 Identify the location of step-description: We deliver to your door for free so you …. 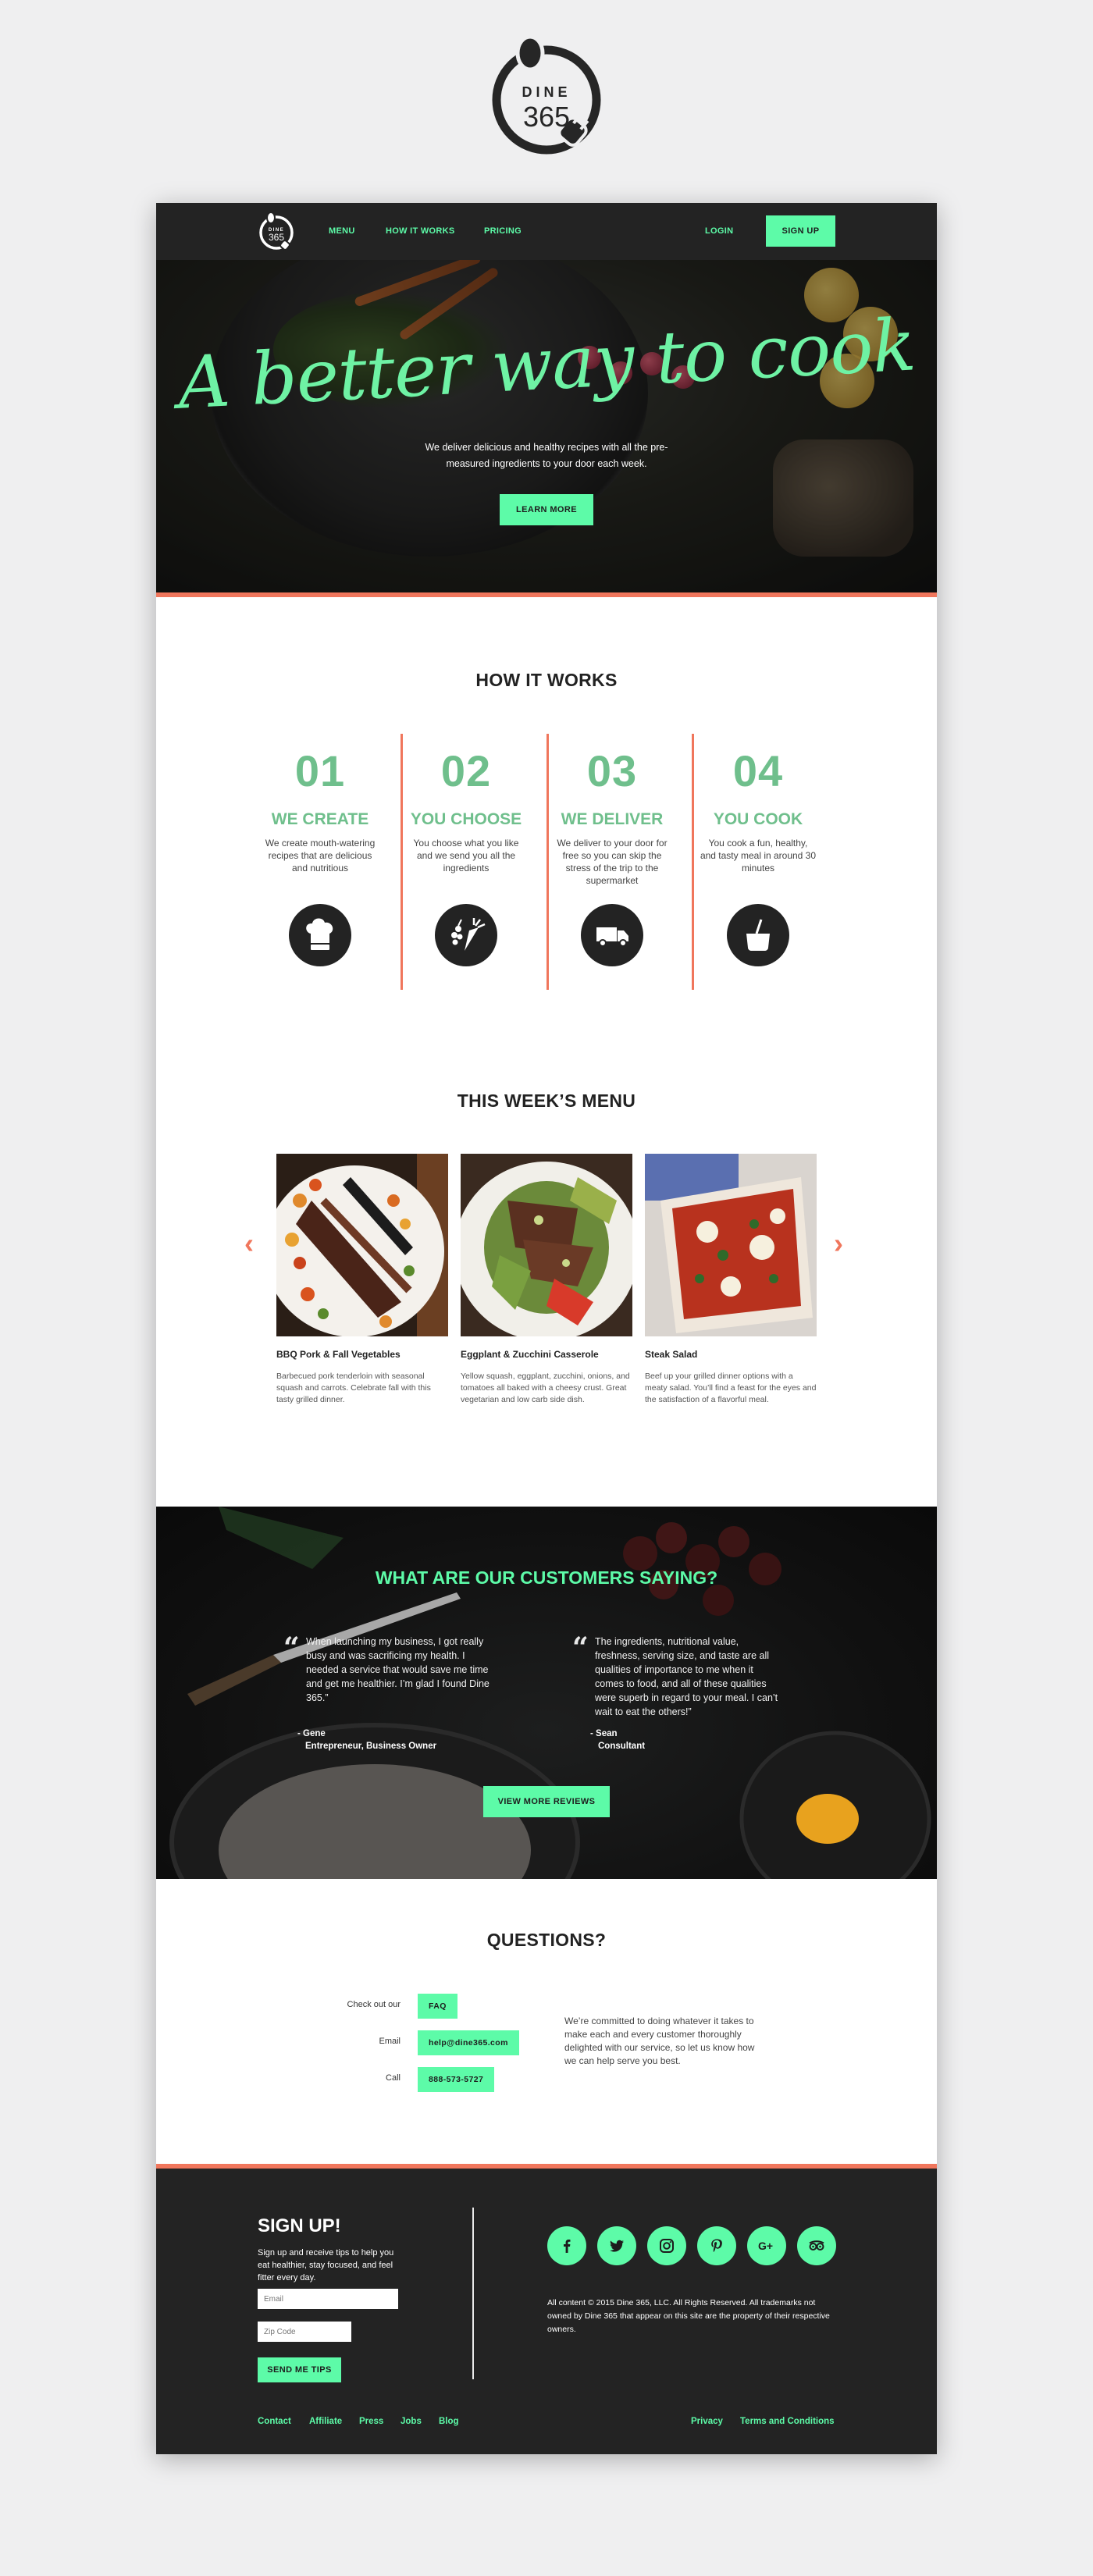
(612, 862).